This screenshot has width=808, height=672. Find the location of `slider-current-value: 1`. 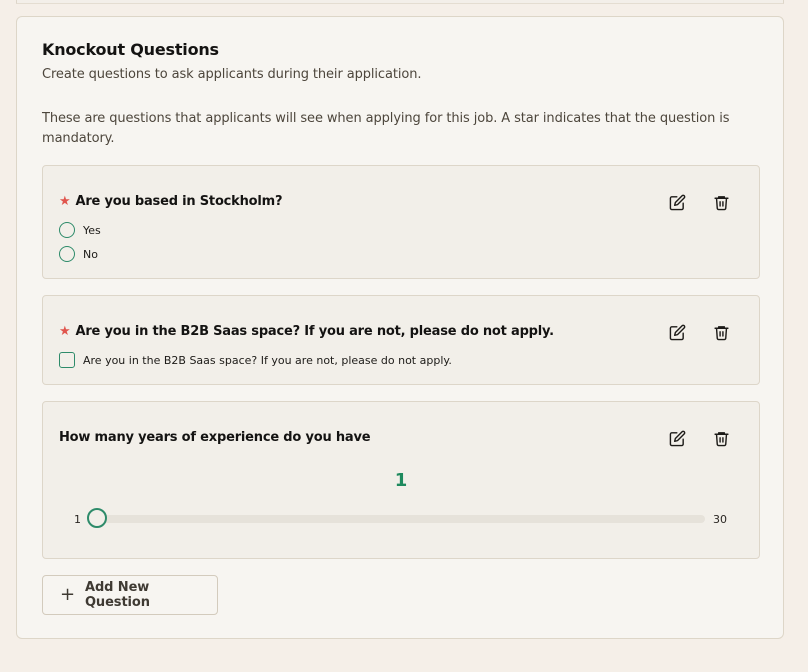

slider-current-value: 1 is located at coordinates (401, 480).